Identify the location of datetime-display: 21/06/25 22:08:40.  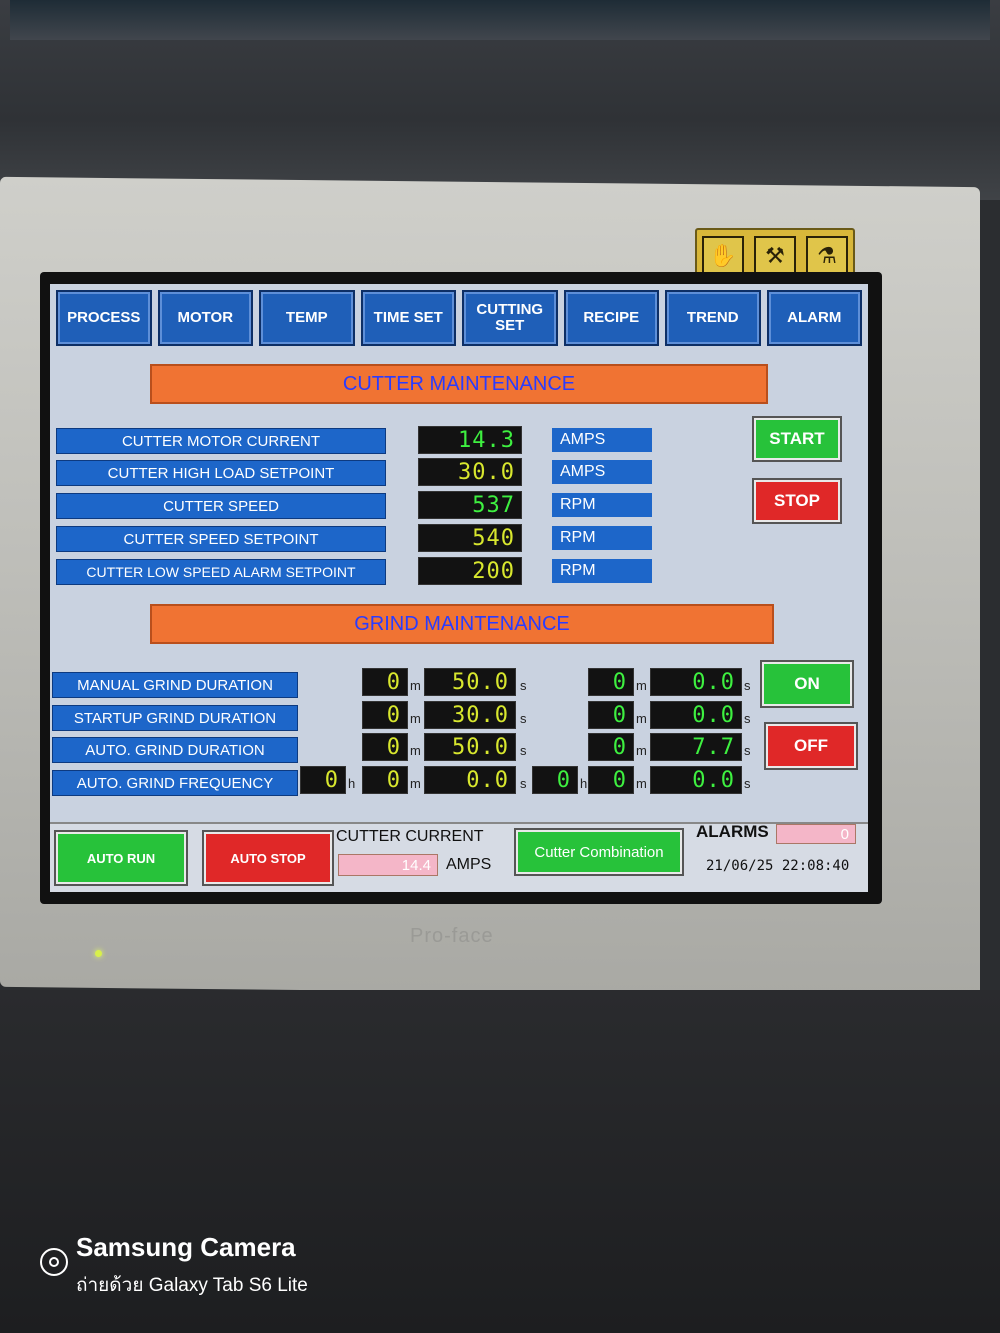
(778, 866).